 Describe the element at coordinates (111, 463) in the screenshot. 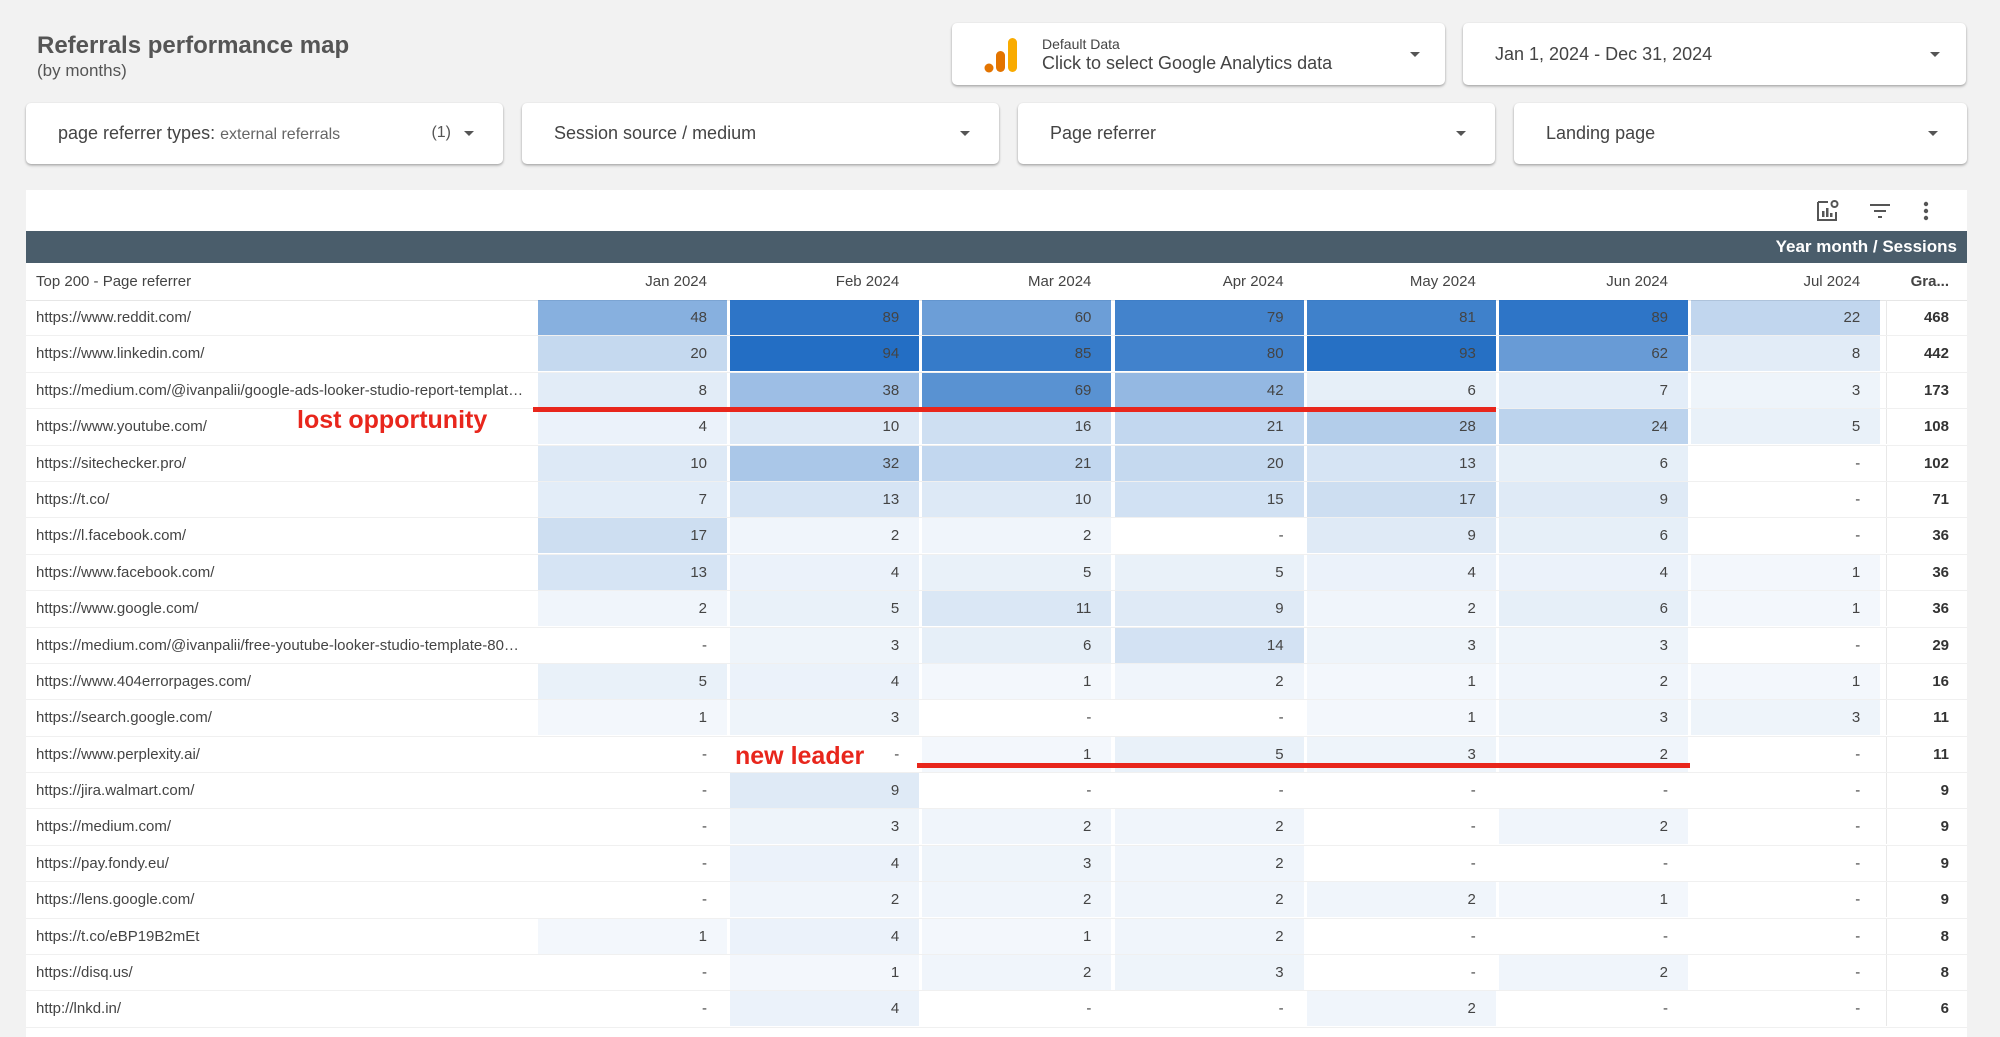

I see `referrer-label: https://sitechecker.pro/` at that location.